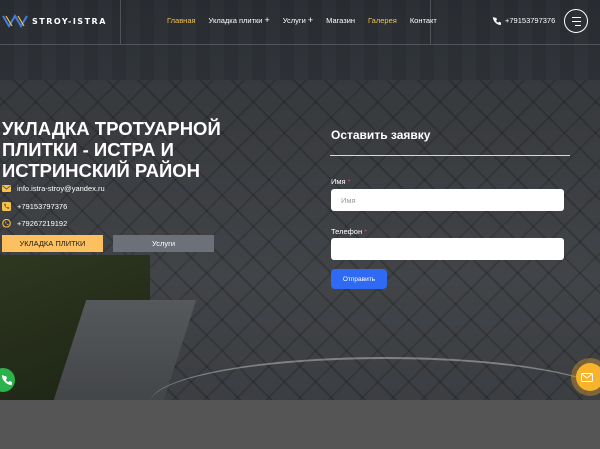 The height and width of the screenshot is (449, 600). I want to click on nav-item-home: Главная, so click(181, 20).